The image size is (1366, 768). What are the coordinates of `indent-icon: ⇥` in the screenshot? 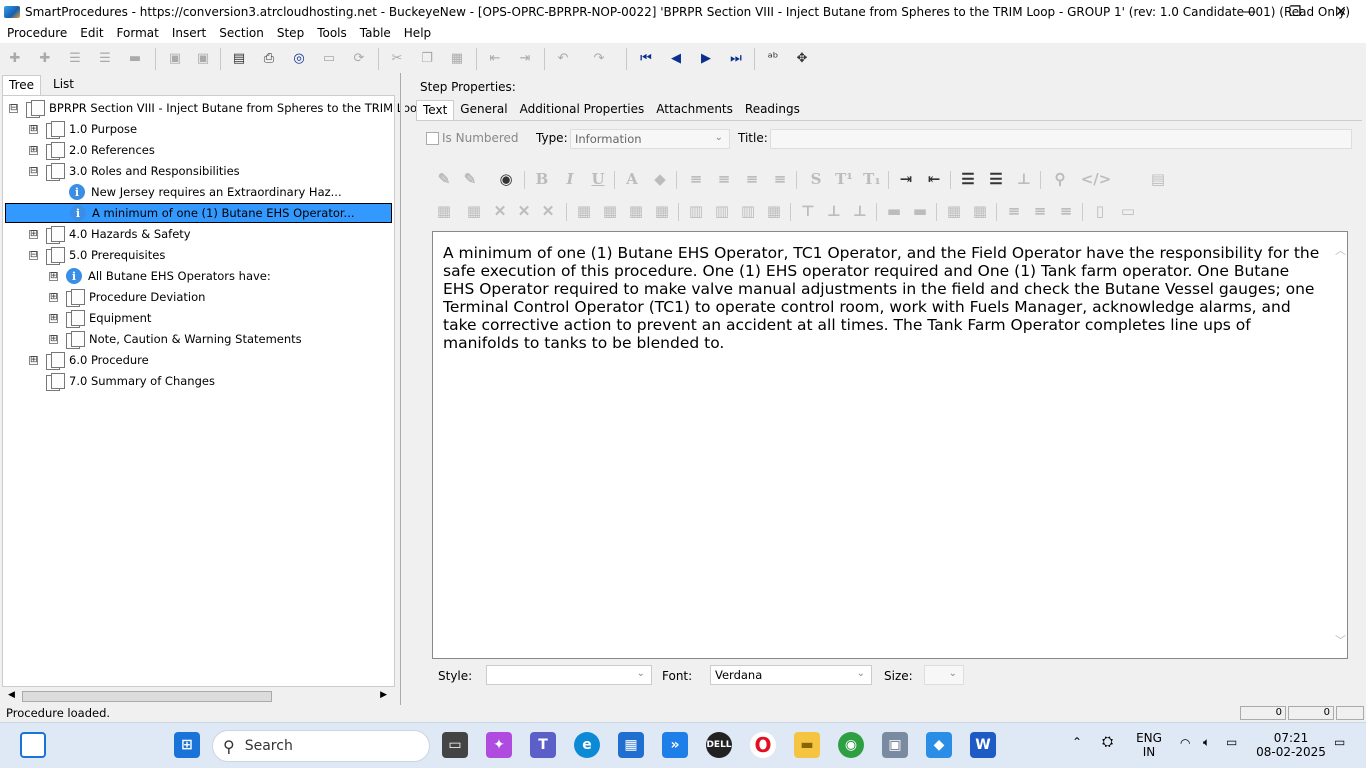 It's located at (525, 58).